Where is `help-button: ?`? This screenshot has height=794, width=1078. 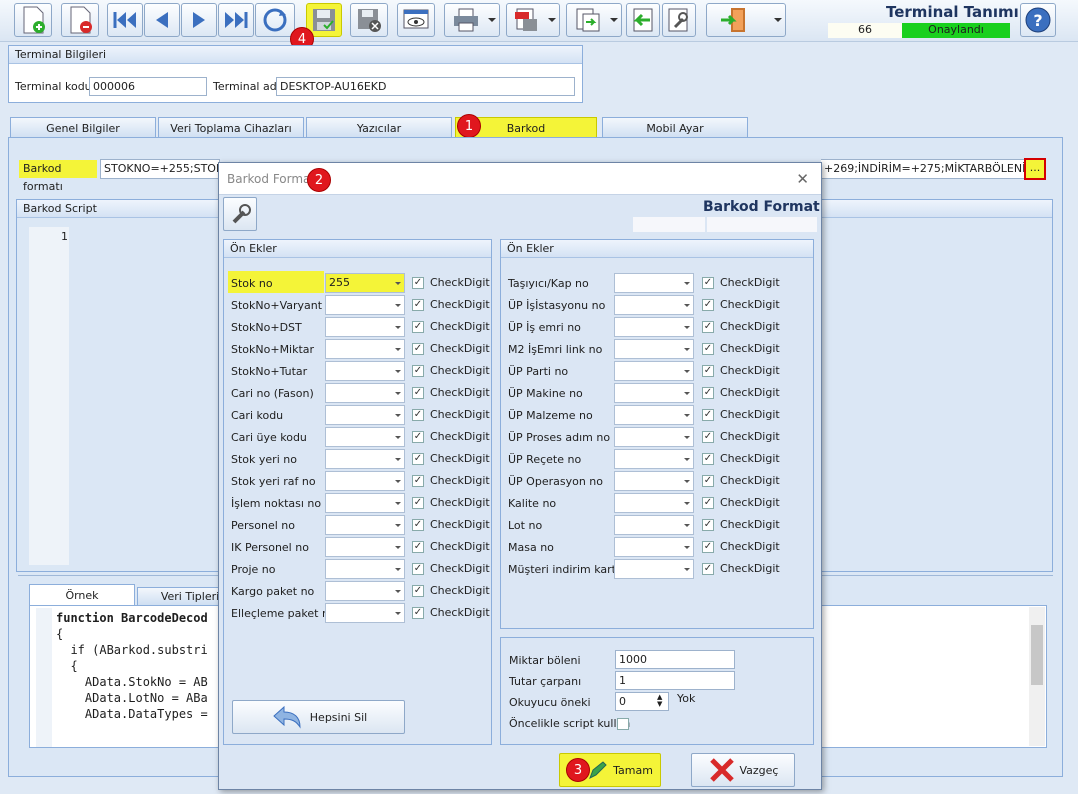
help-button: ? is located at coordinates (1038, 20).